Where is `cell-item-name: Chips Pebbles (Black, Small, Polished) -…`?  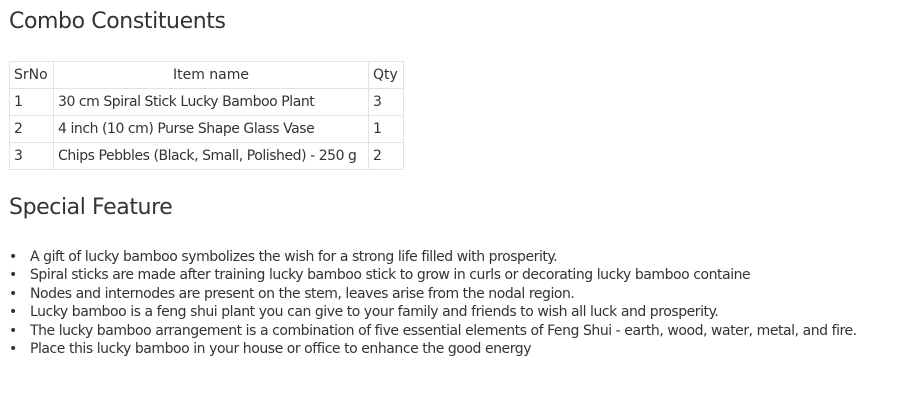
cell-item-name: Chips Pebbles (Black, Small, Polished) -… is located at coordinates (211, 156).